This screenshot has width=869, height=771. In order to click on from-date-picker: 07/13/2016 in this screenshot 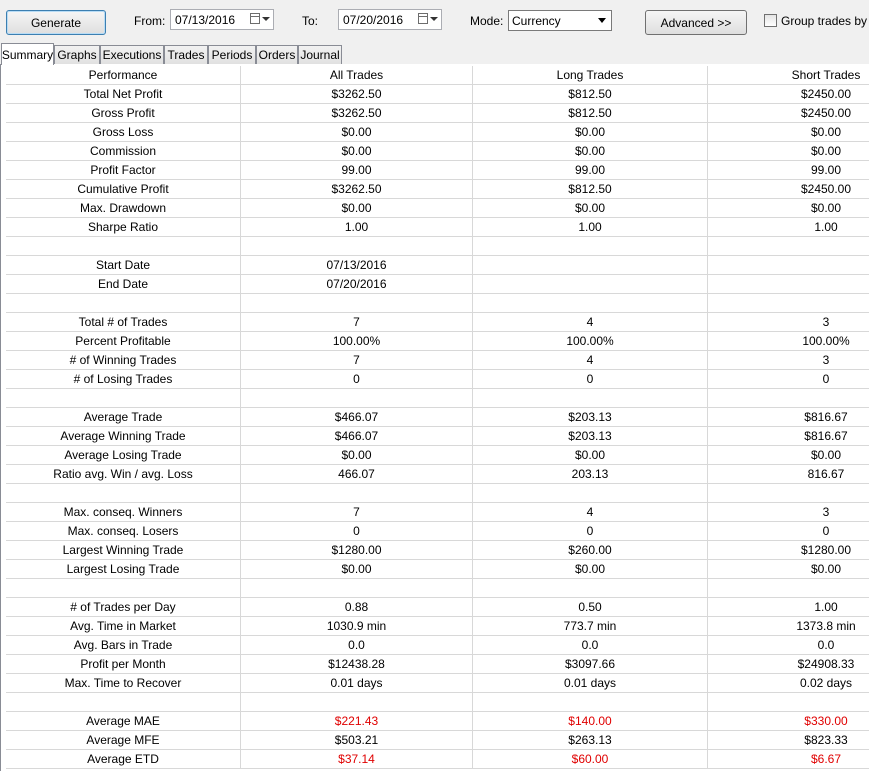, I will do `click(222, 19)`.